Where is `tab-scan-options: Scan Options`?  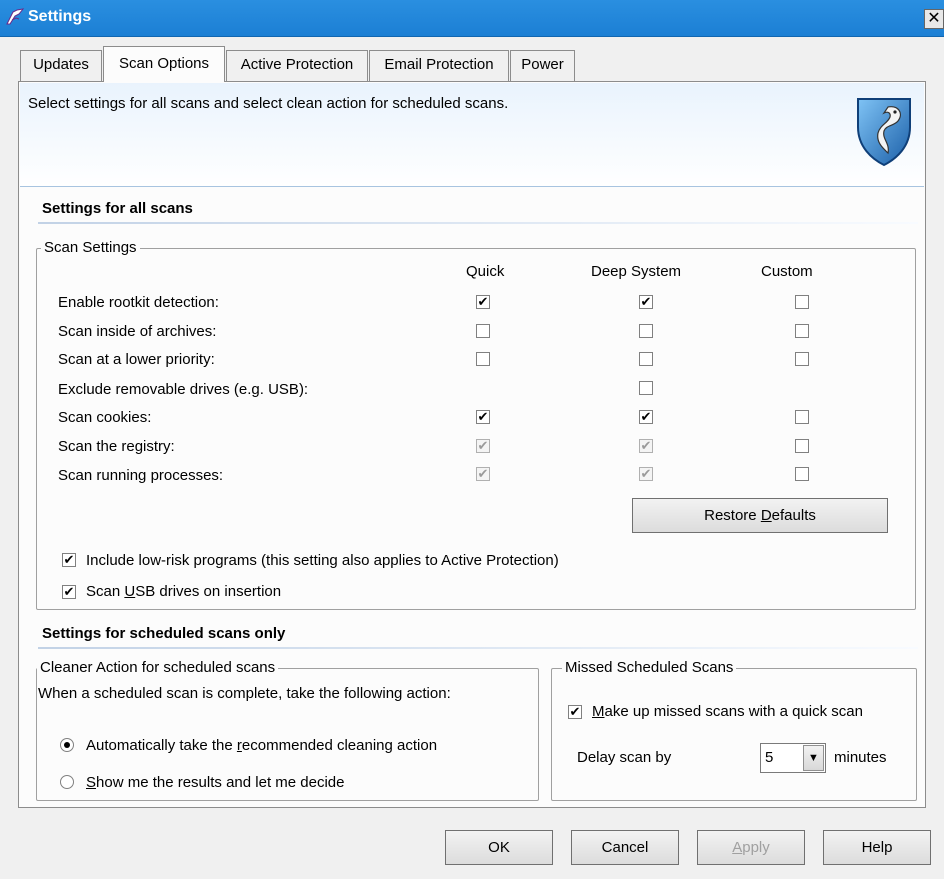
tab-scan-options: Scan Options is located at coordinates (164, 64).